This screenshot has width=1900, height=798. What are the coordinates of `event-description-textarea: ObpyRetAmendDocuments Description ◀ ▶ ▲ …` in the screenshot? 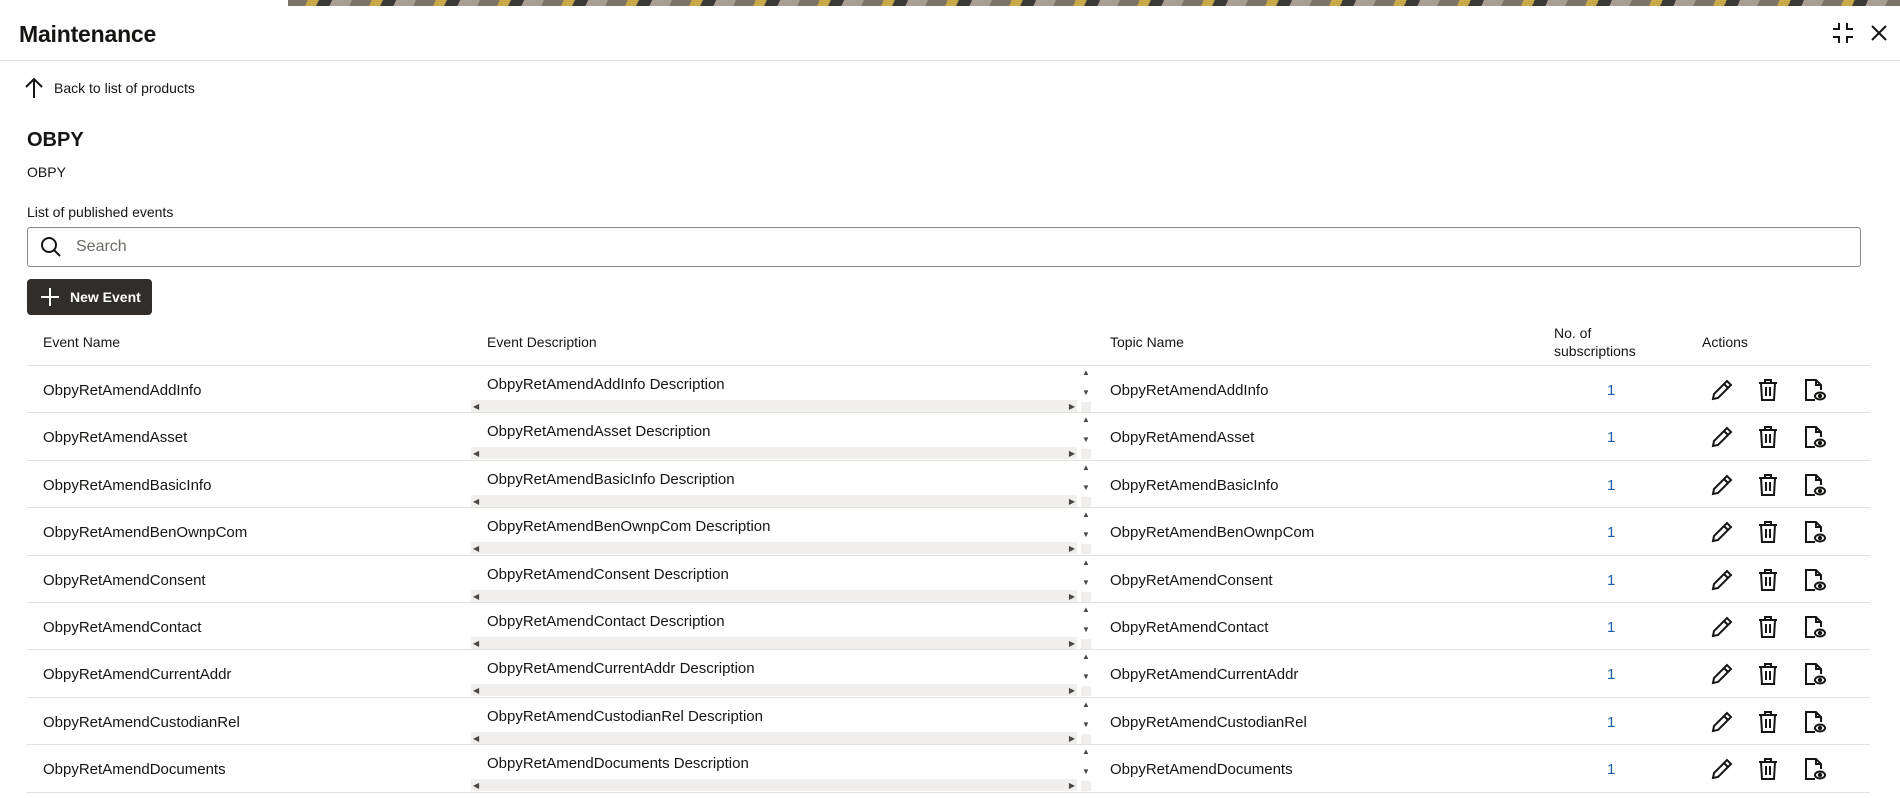 It's located at (782, 769).